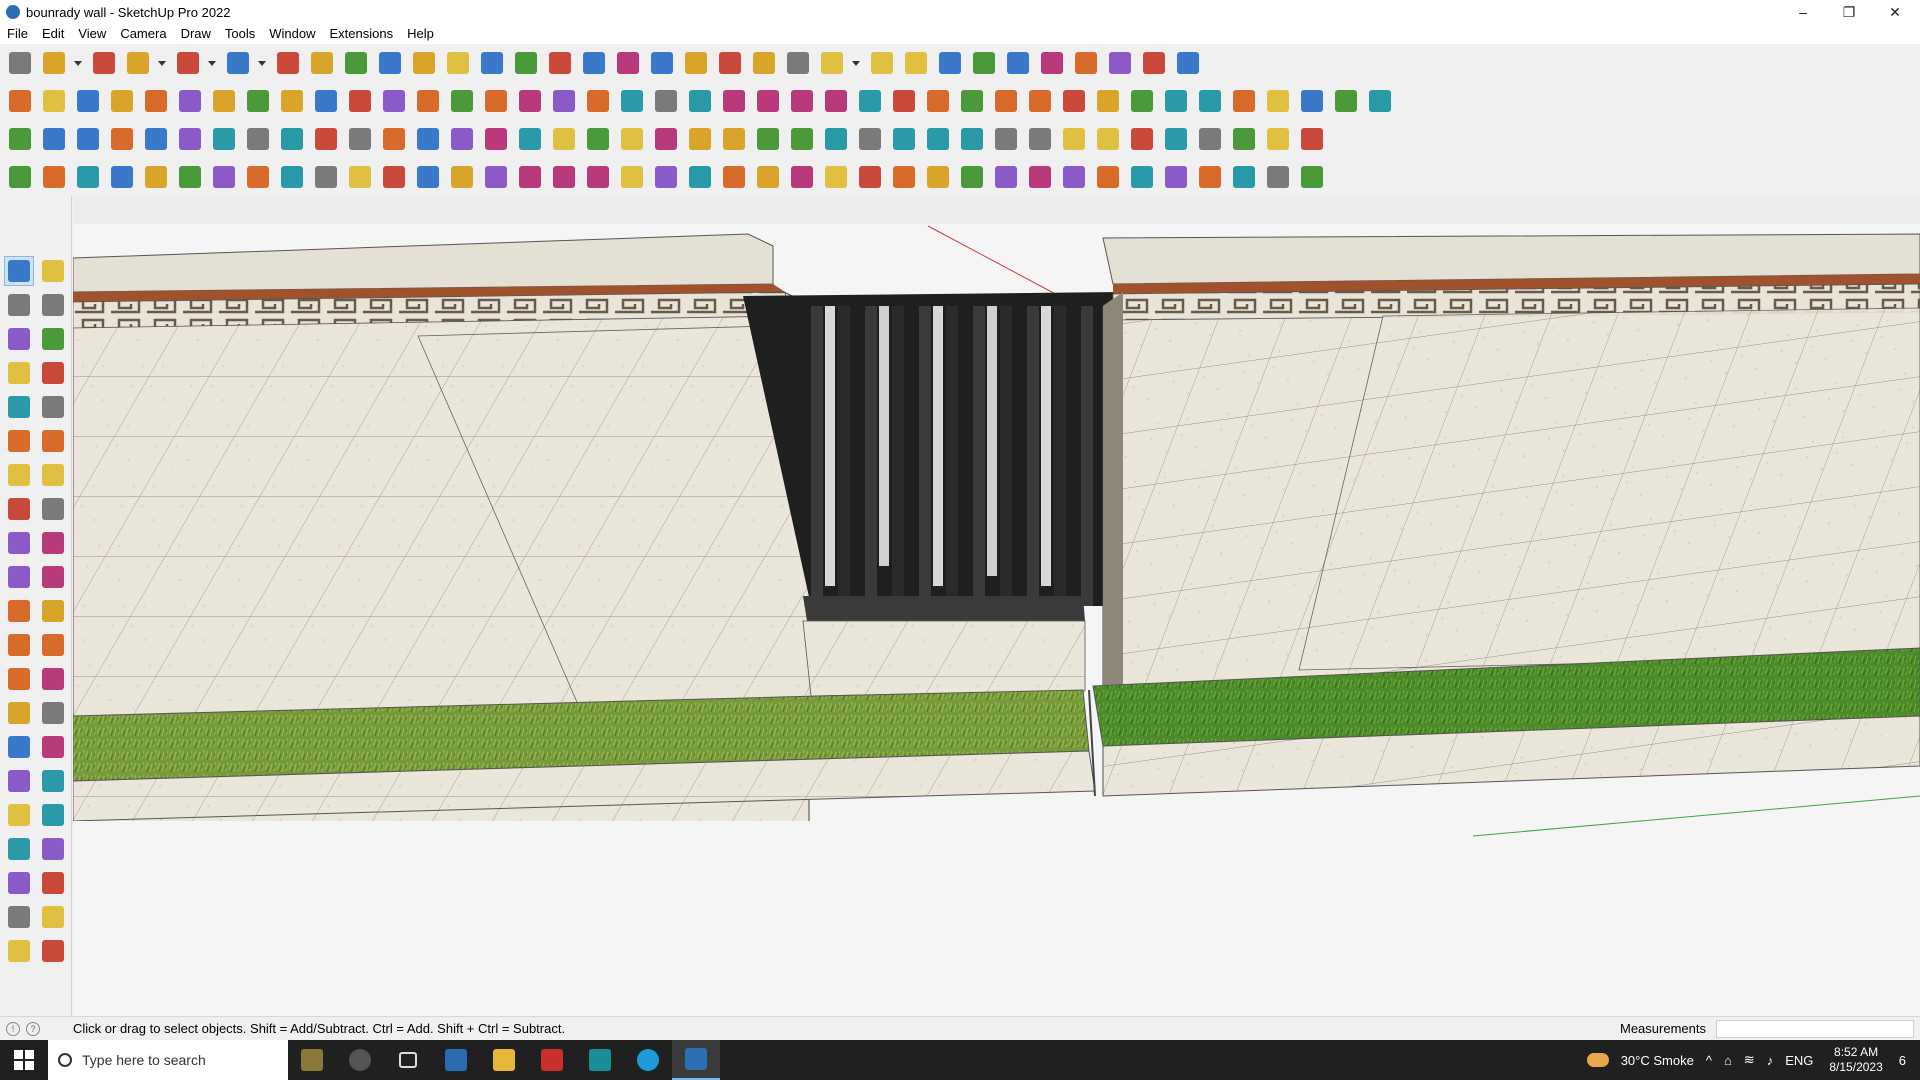 The height and width of the screenshot is (1080, 1920). Describe the element at coordinates (1188, 63) in the screenshot. I see `warehouse-button` at that location.